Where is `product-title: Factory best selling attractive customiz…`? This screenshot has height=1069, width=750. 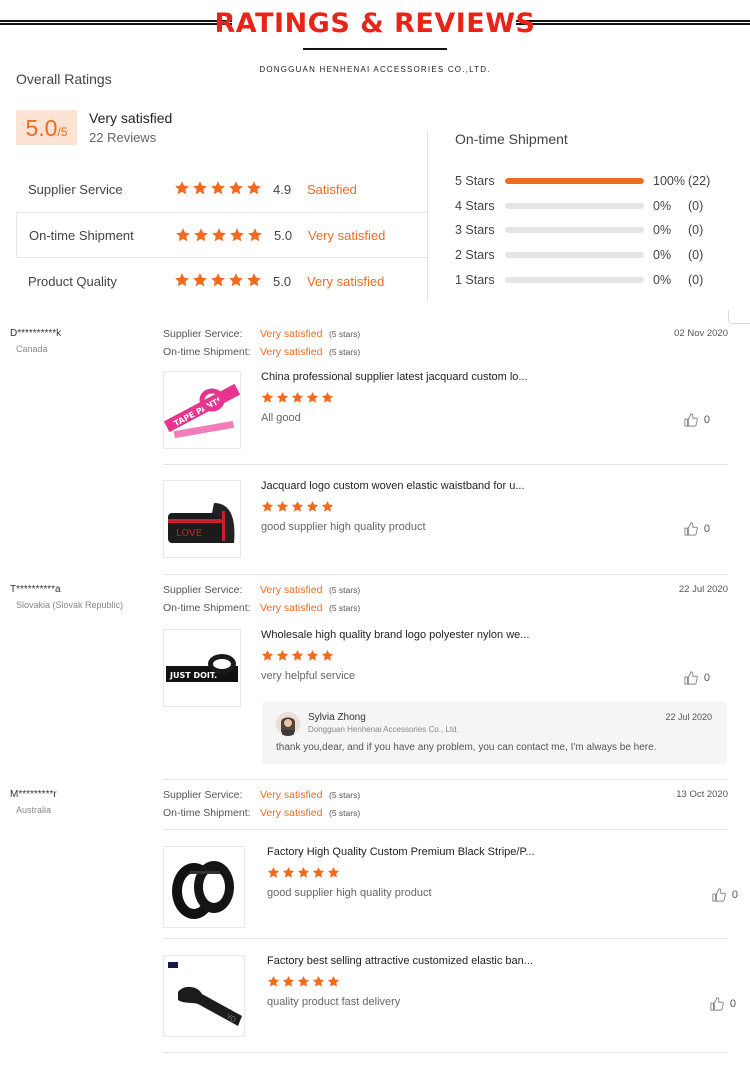 product-title: Factory best selling attractive customiz… is located at coordinates (400, 961).